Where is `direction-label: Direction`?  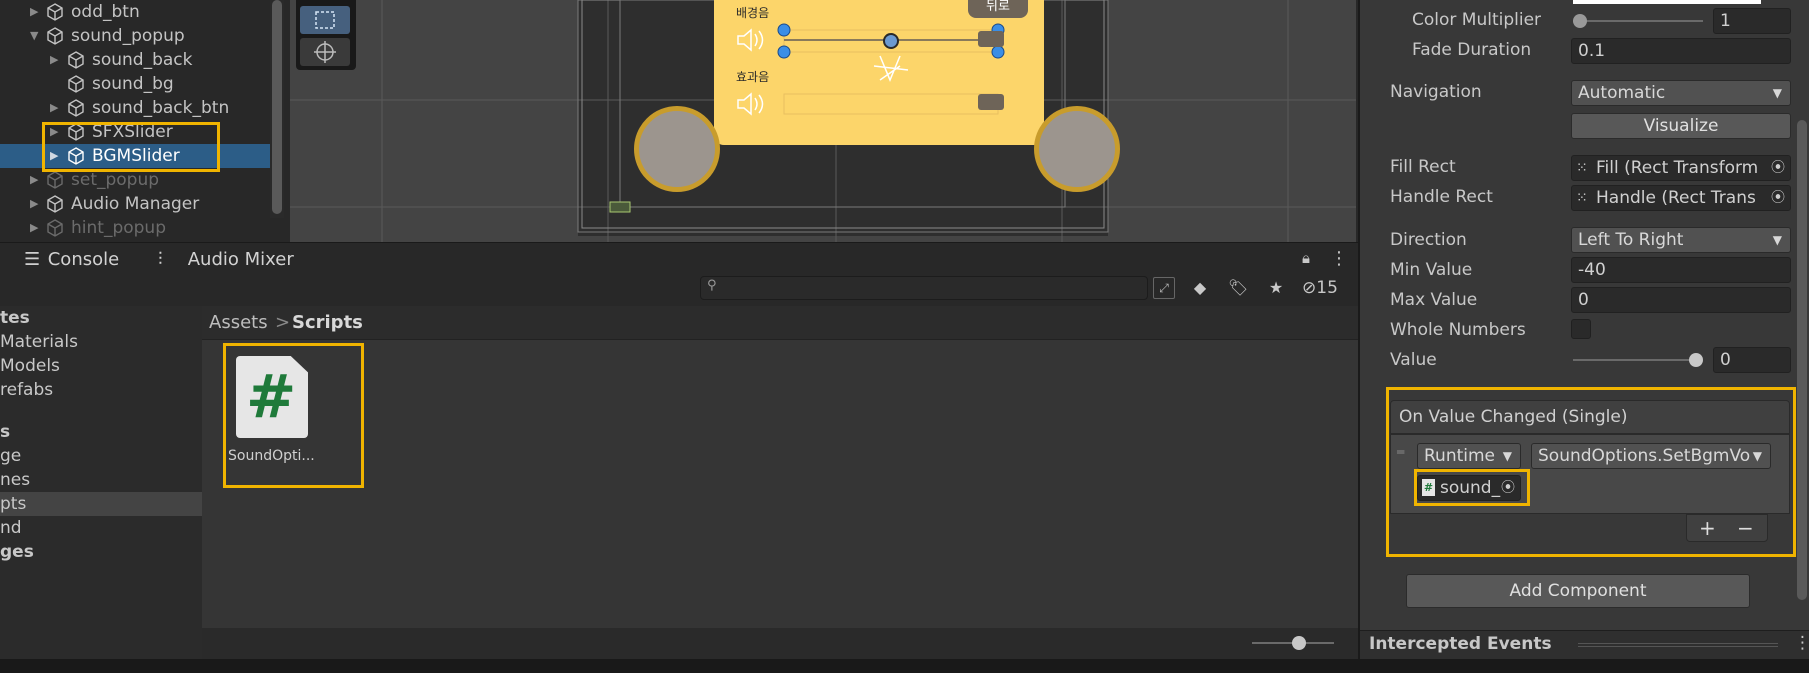
direction-label: Direction is located at coordinates (1428, 240).